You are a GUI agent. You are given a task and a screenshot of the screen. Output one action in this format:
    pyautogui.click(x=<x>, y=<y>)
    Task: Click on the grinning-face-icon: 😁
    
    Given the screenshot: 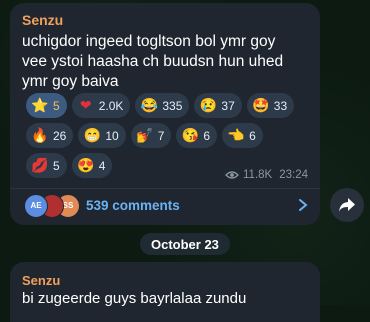 What is the action you would take?
    pyautogui.click(x=92, y=135)
    